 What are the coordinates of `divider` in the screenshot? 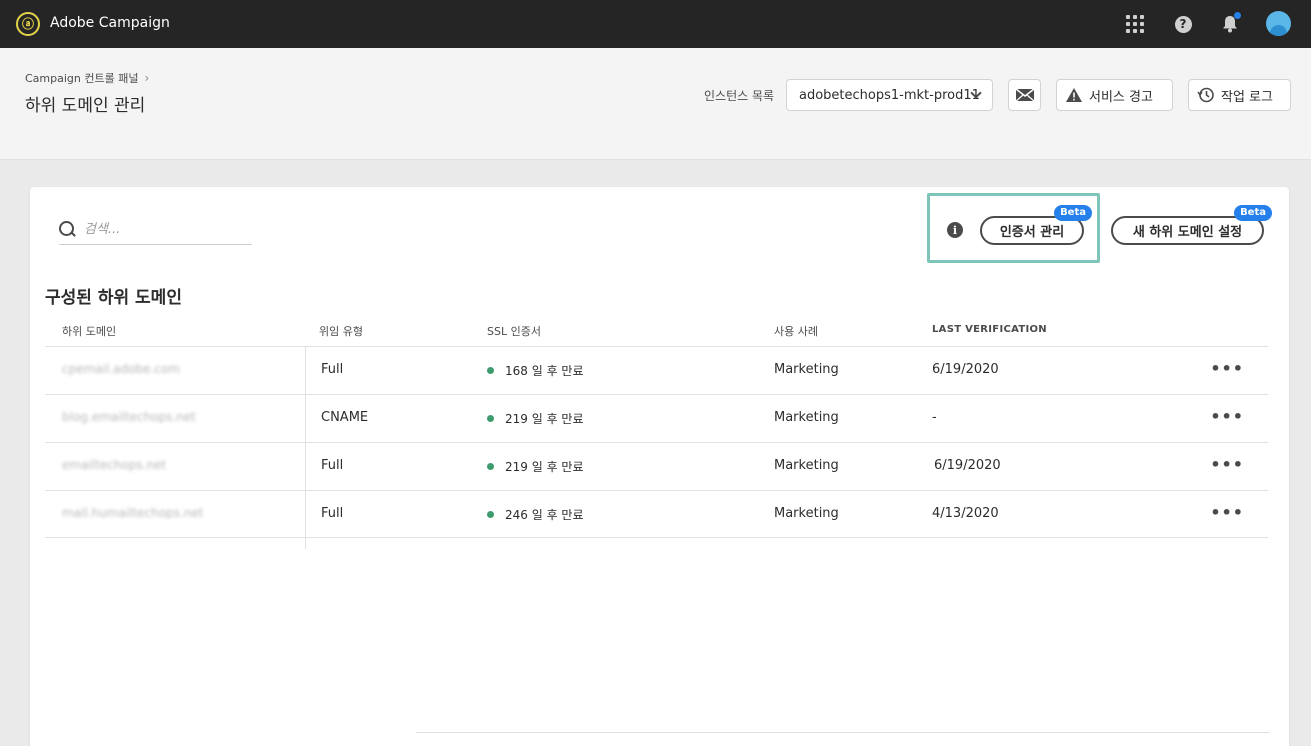 It's located at (843, 732).